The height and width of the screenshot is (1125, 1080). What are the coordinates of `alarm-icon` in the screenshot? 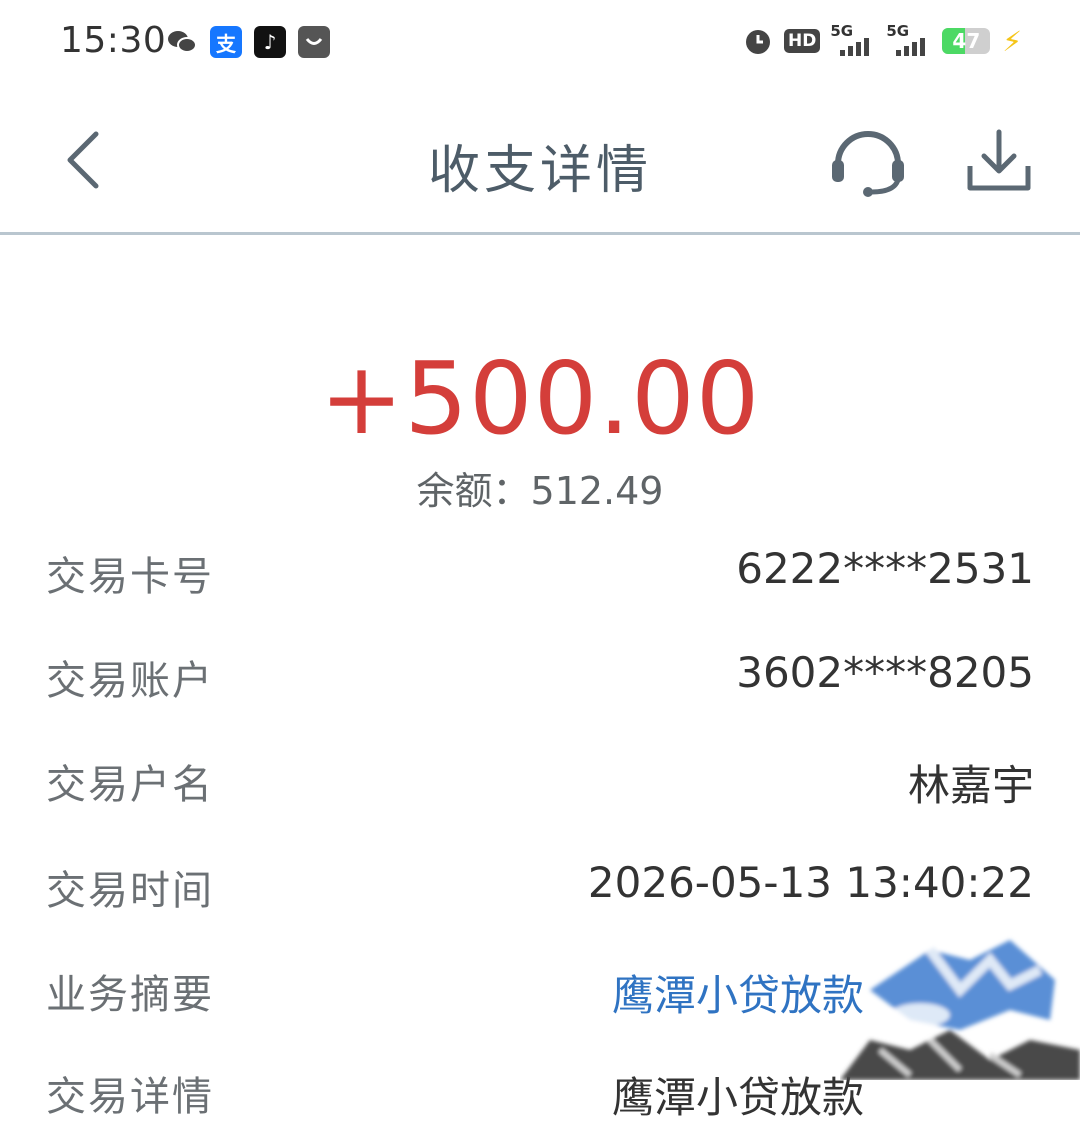 It's located at (757, 42).